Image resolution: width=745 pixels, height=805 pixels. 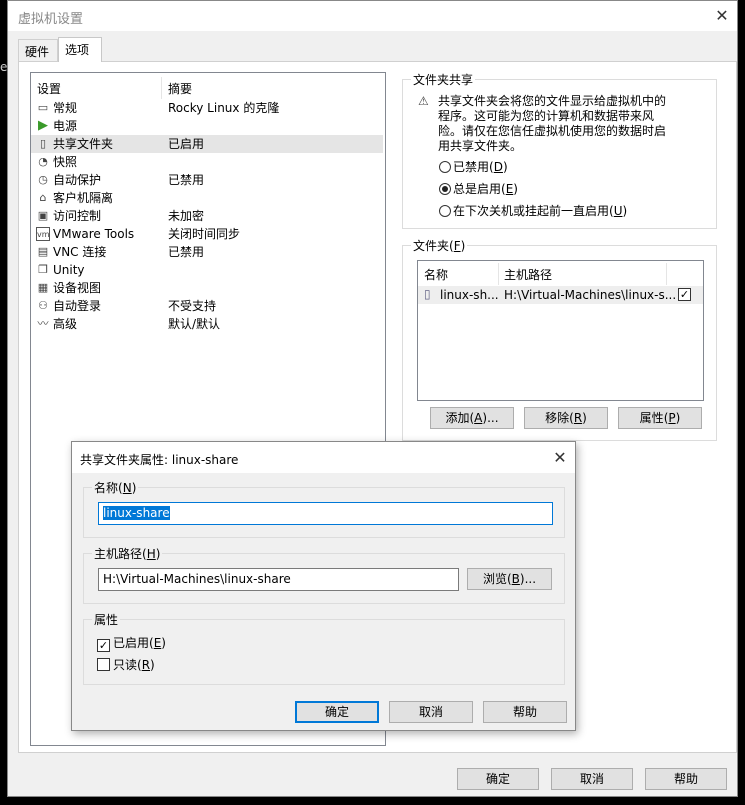 What do you see at coordinates (498, 167) in the screenshot?
I see `radio-key: D` at bounding box center [498, 167].